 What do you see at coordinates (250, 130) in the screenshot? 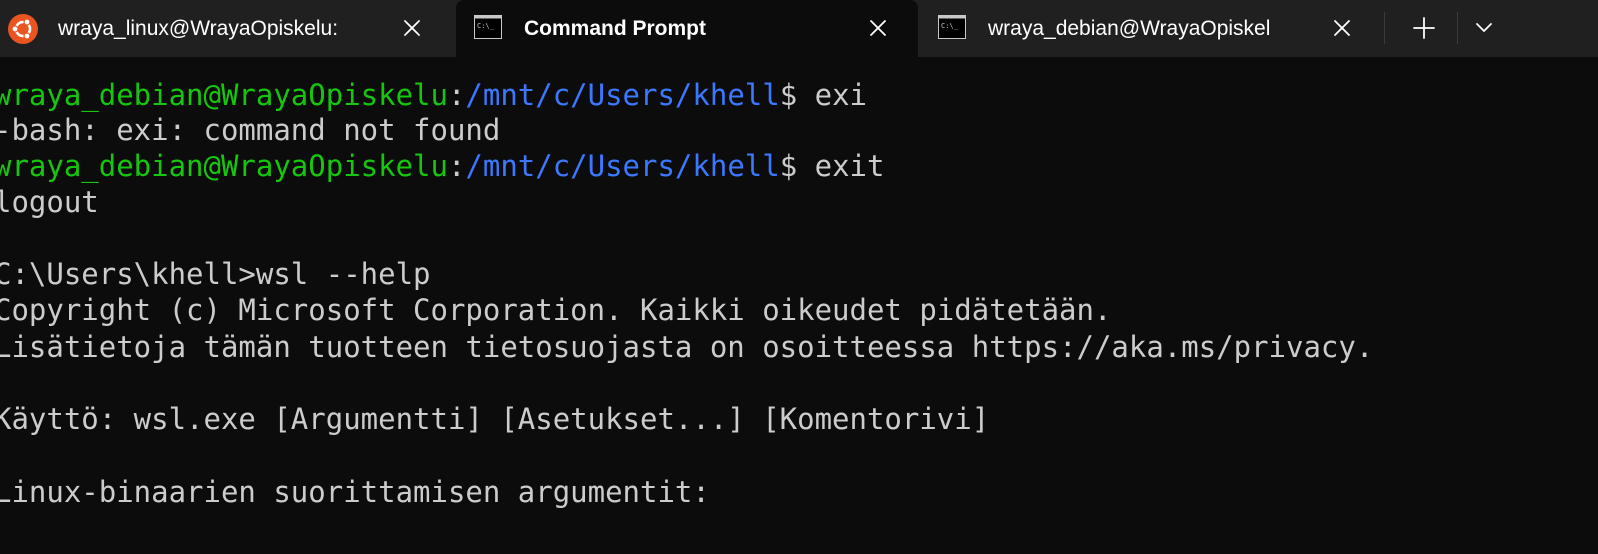
I see `terminal-line: -bash: exi: command not found` at bounding box center [250, 130].